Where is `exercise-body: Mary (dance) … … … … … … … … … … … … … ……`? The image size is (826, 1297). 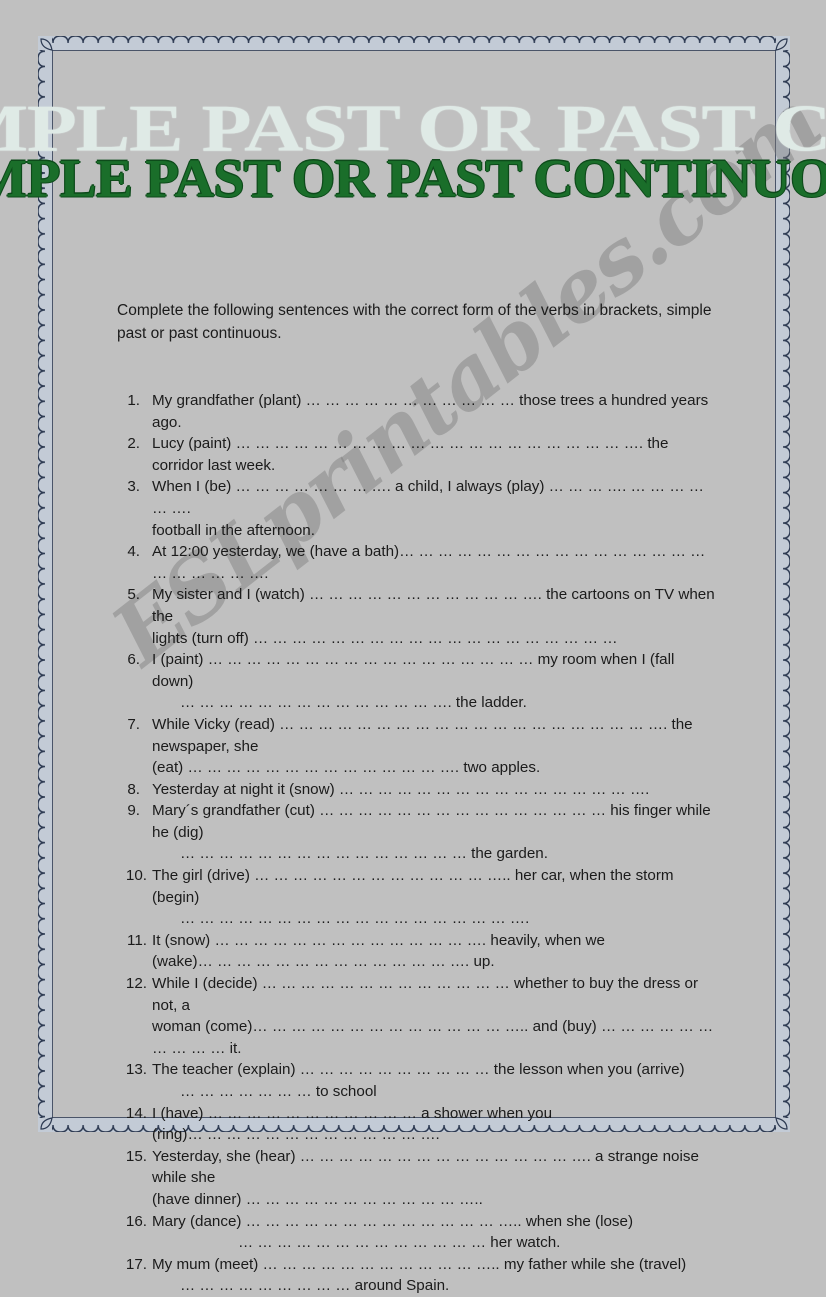 exercise-body: Mary (dance) … … … … … … … … … … … … … …… is located at coordinates (432, 1232).